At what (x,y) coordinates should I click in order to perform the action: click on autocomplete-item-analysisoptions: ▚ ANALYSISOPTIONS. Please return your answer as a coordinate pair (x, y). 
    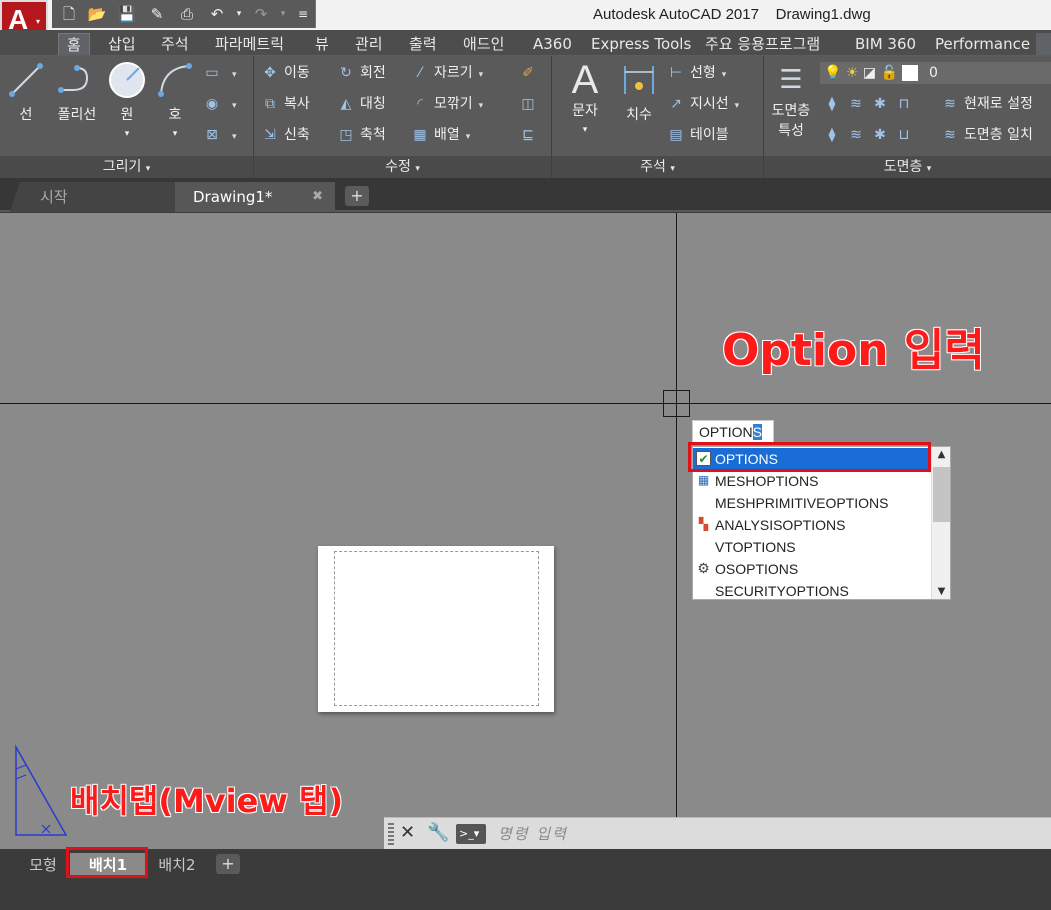
    Looking at the image, I should click on (812, 525).